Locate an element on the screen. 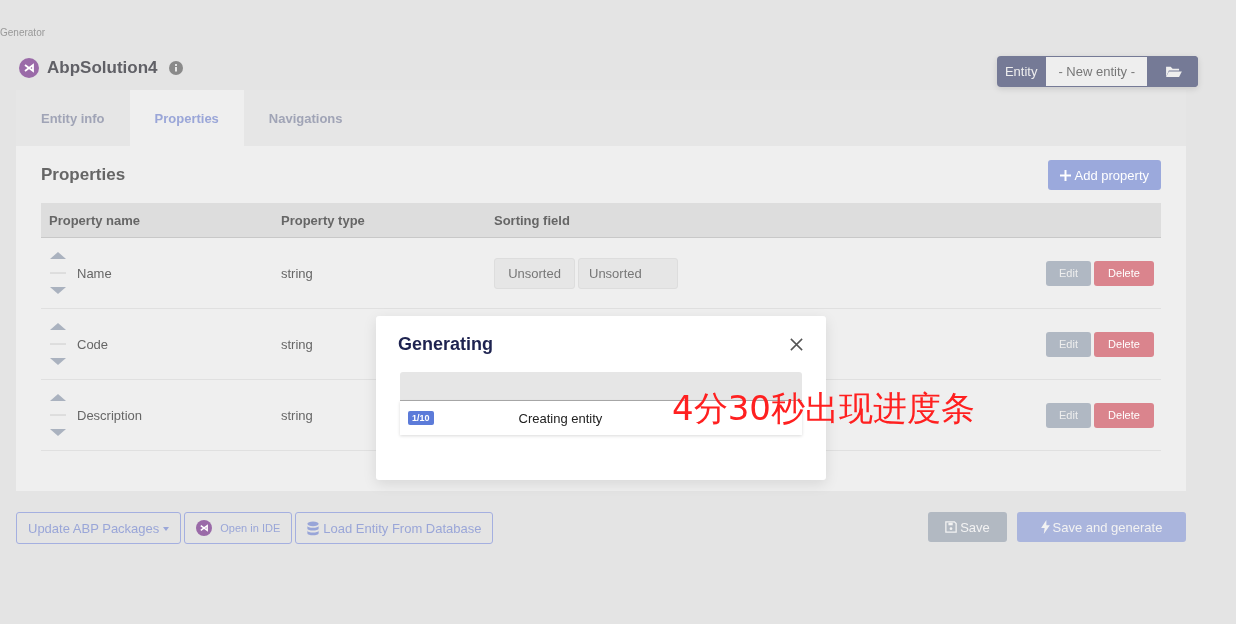 Image resolution: width=1236 pixels, height=624 pixels. add-property-button: Add property is located at coordinates (1104, 175).